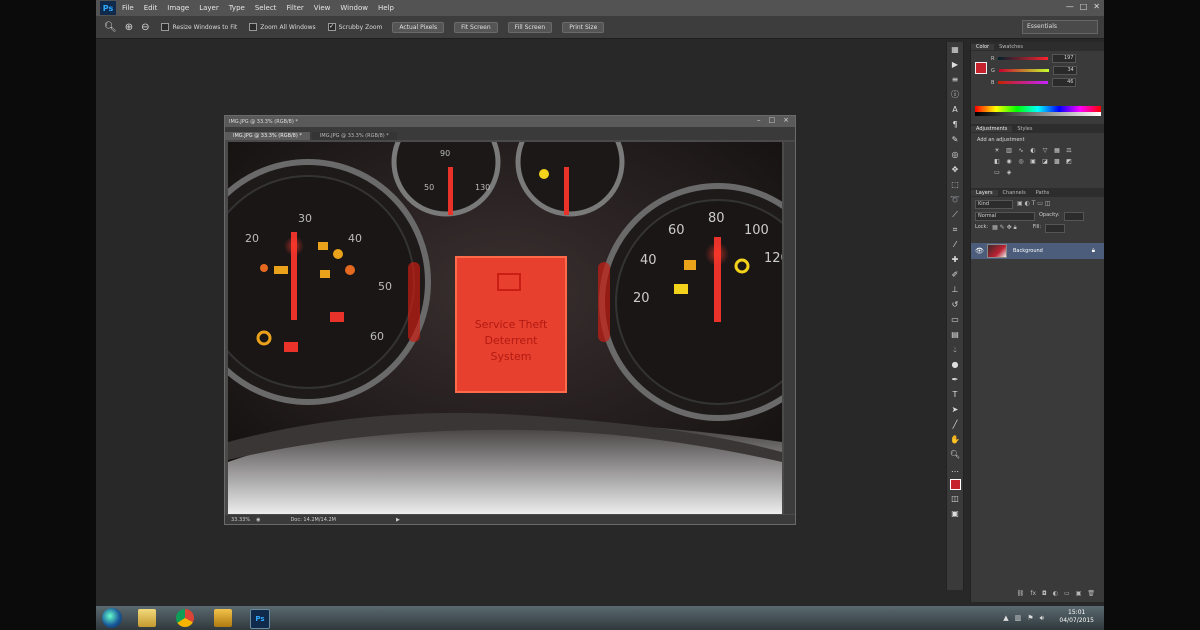  I want to click on status-arrow-icon: ▶, so click(398, 520).